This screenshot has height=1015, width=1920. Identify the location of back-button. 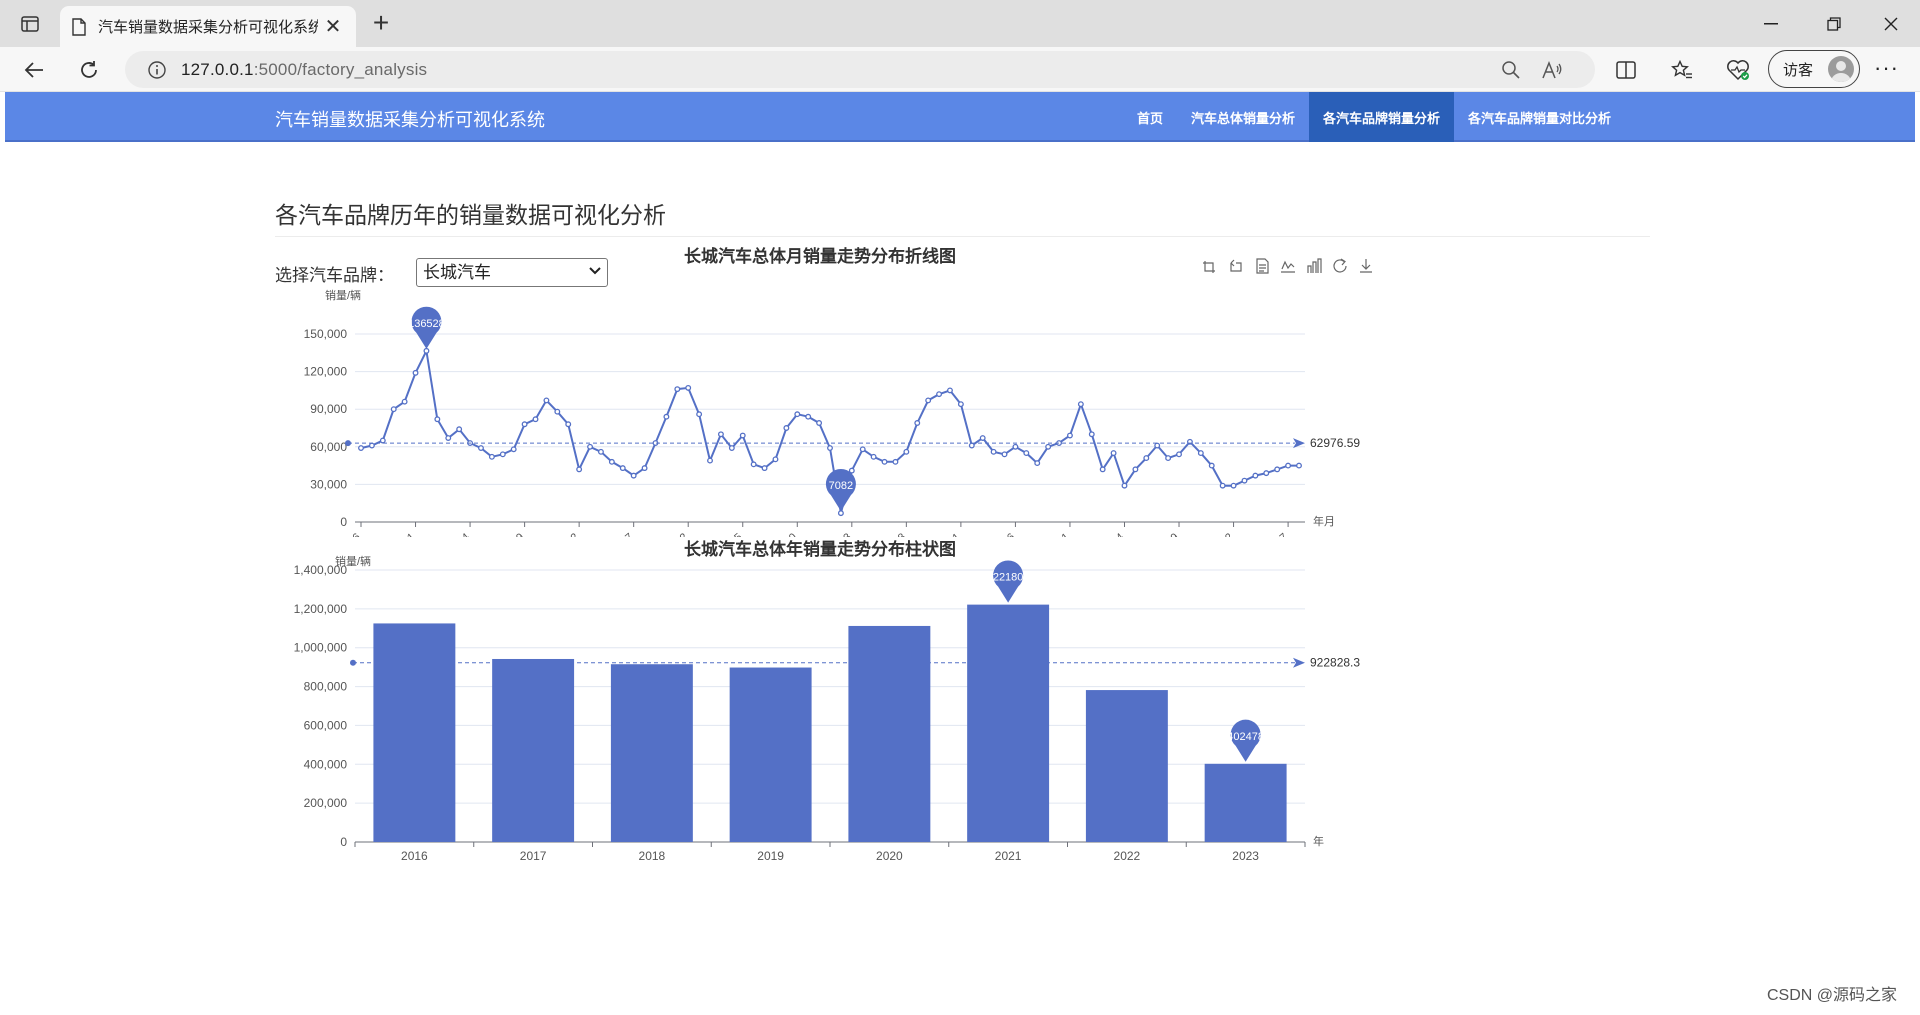
(34, 70).